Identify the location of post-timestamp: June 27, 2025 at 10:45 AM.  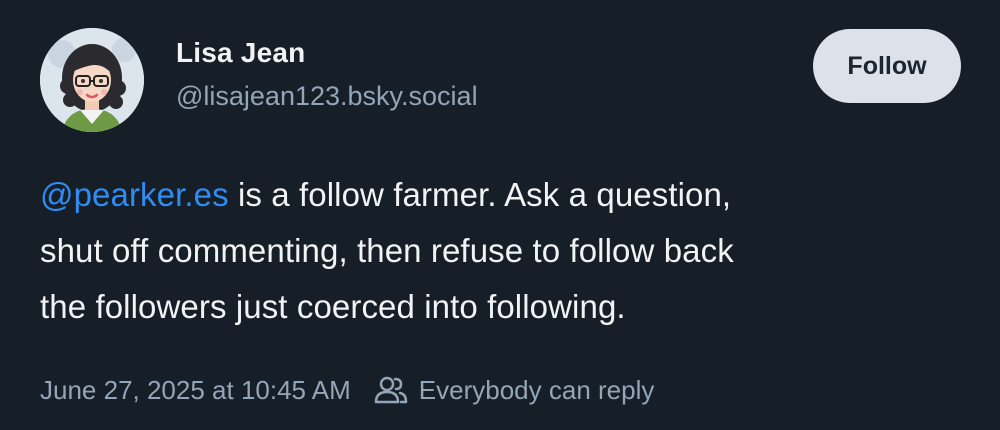
(195, 390).